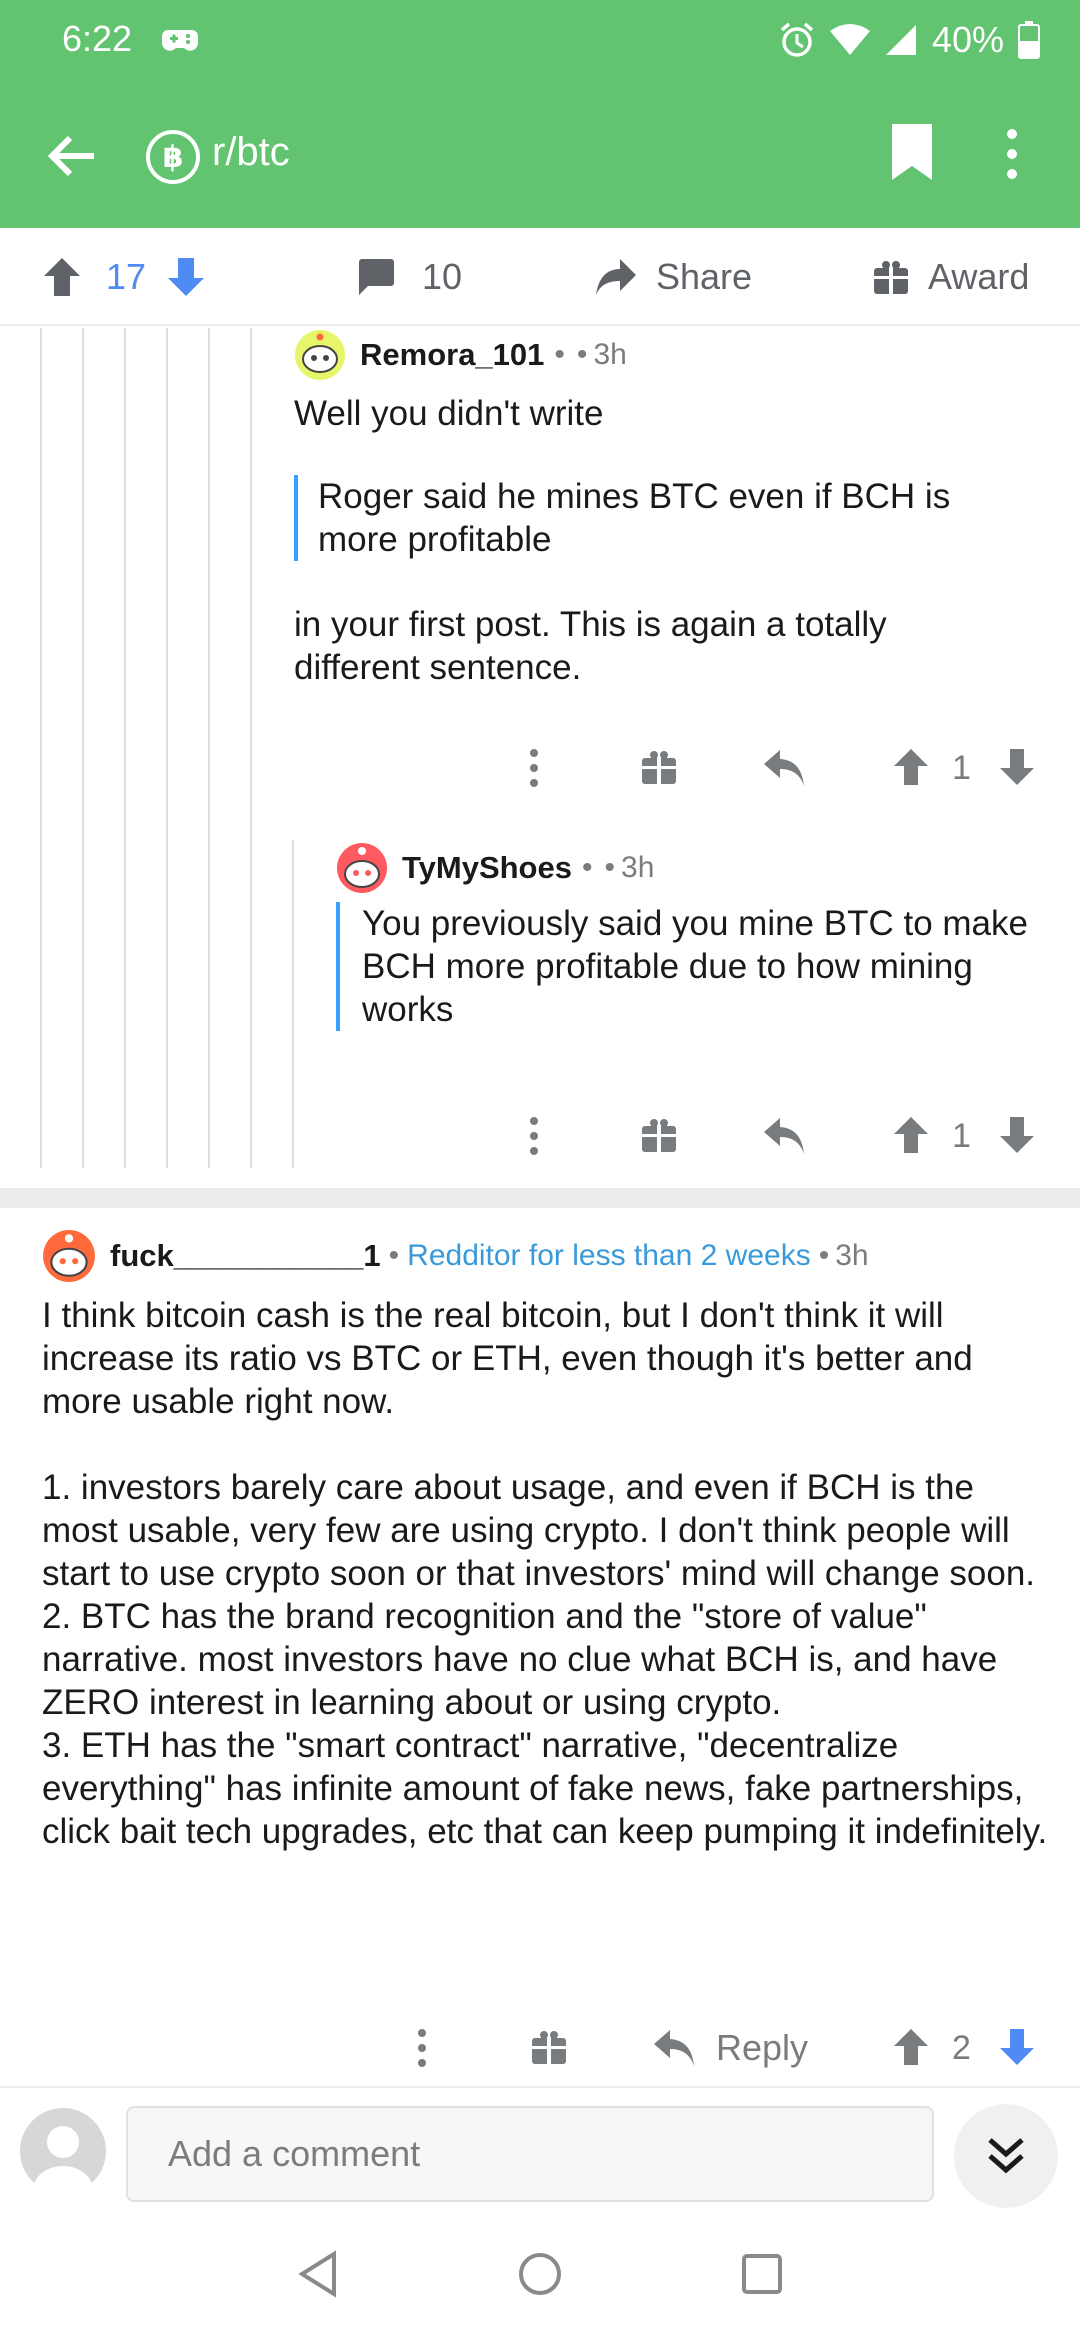 Image resolution: width=1080 pixels, height=2340 pixels. I want to click on award-button: Award, so click(951, 277).